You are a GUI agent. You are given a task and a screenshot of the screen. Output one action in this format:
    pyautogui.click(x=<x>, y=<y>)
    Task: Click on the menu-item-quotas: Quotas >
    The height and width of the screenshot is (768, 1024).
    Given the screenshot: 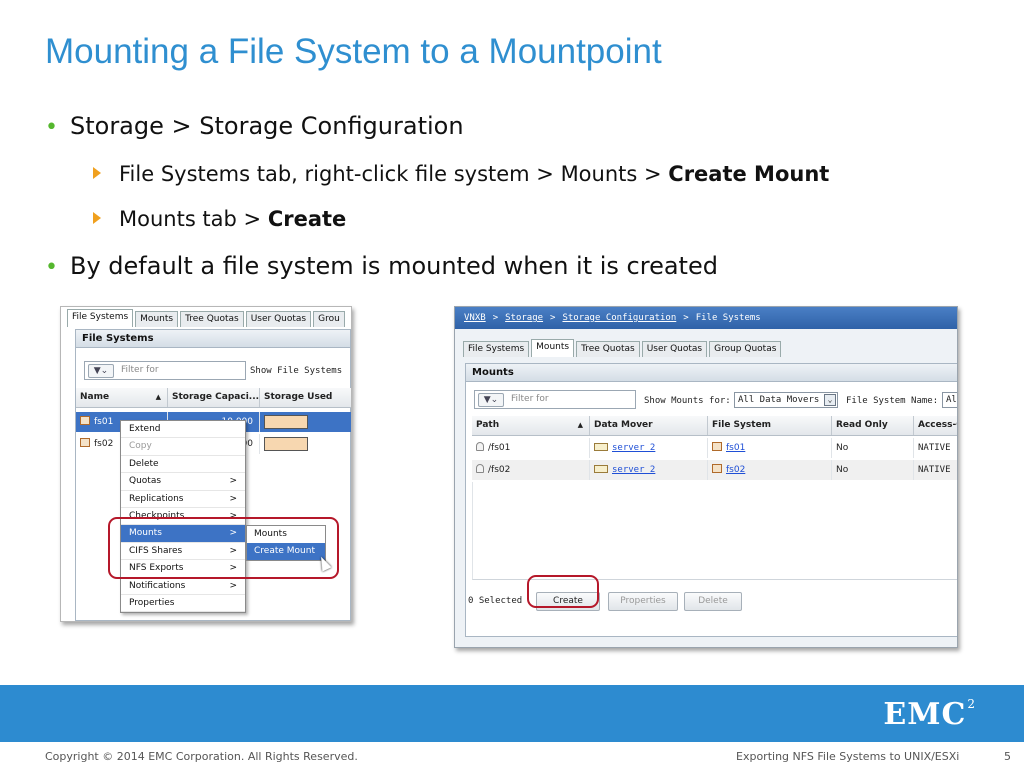 What is the action you would take?
    pyautogui.click(x=183, y=482)
    